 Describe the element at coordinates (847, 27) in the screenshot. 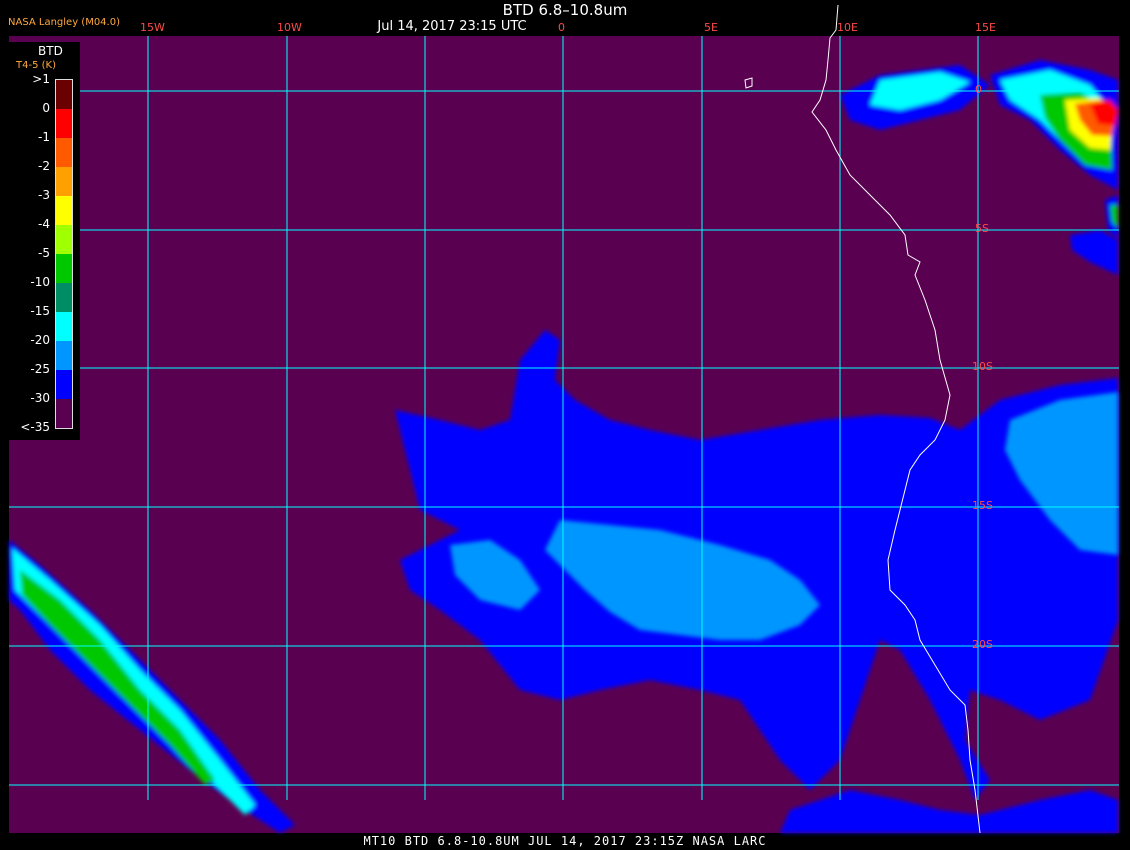

I see `lon-label-10e: 10E` at that location.